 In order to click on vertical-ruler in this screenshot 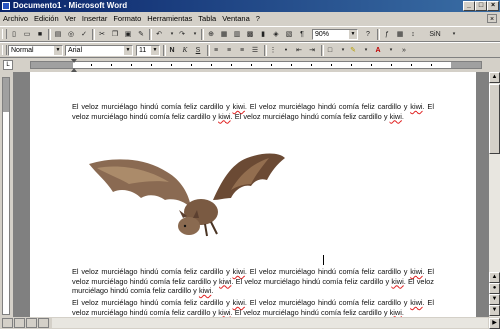, I will do `click(6, 194)`.